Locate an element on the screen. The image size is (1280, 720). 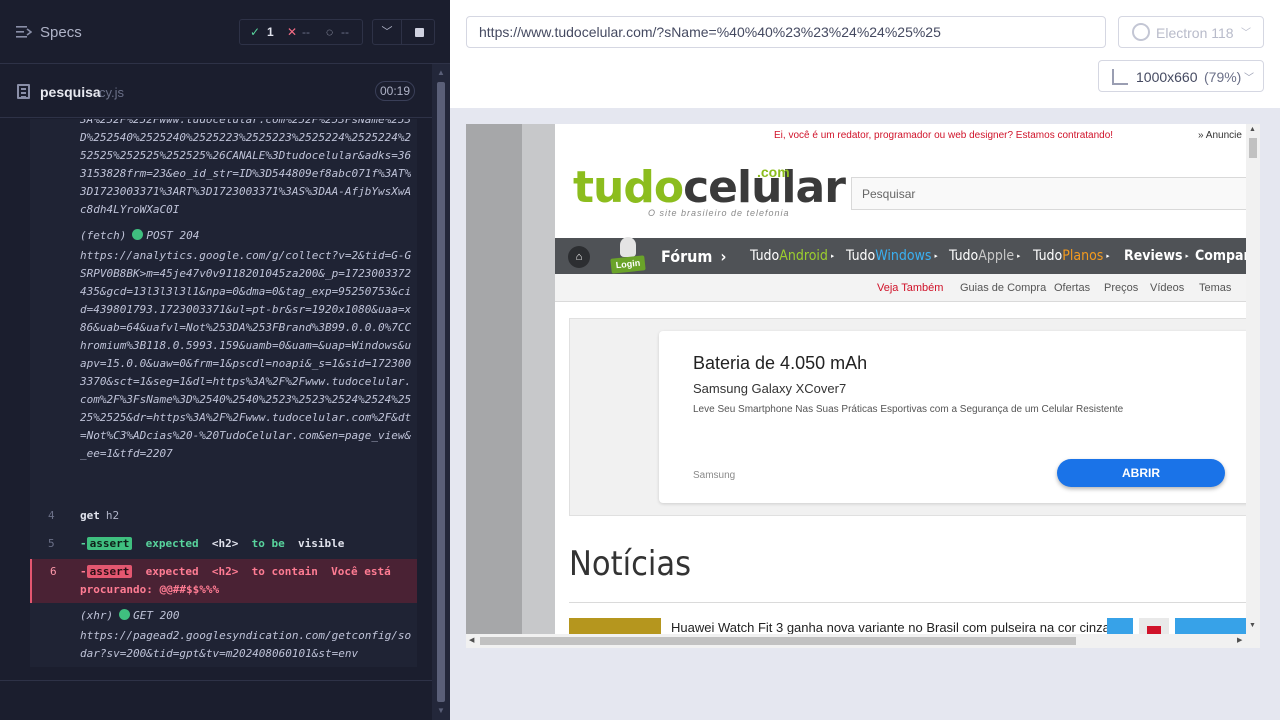
site-search-input: Pesquisar is located at coordinates (1048, 193).